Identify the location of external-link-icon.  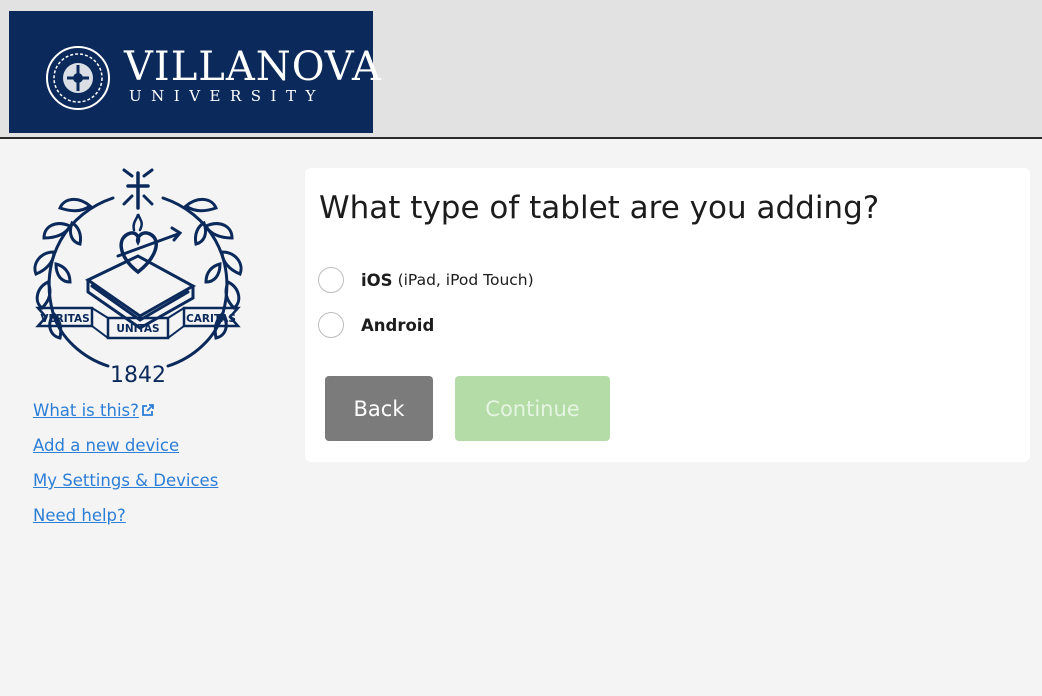
(147, 410).